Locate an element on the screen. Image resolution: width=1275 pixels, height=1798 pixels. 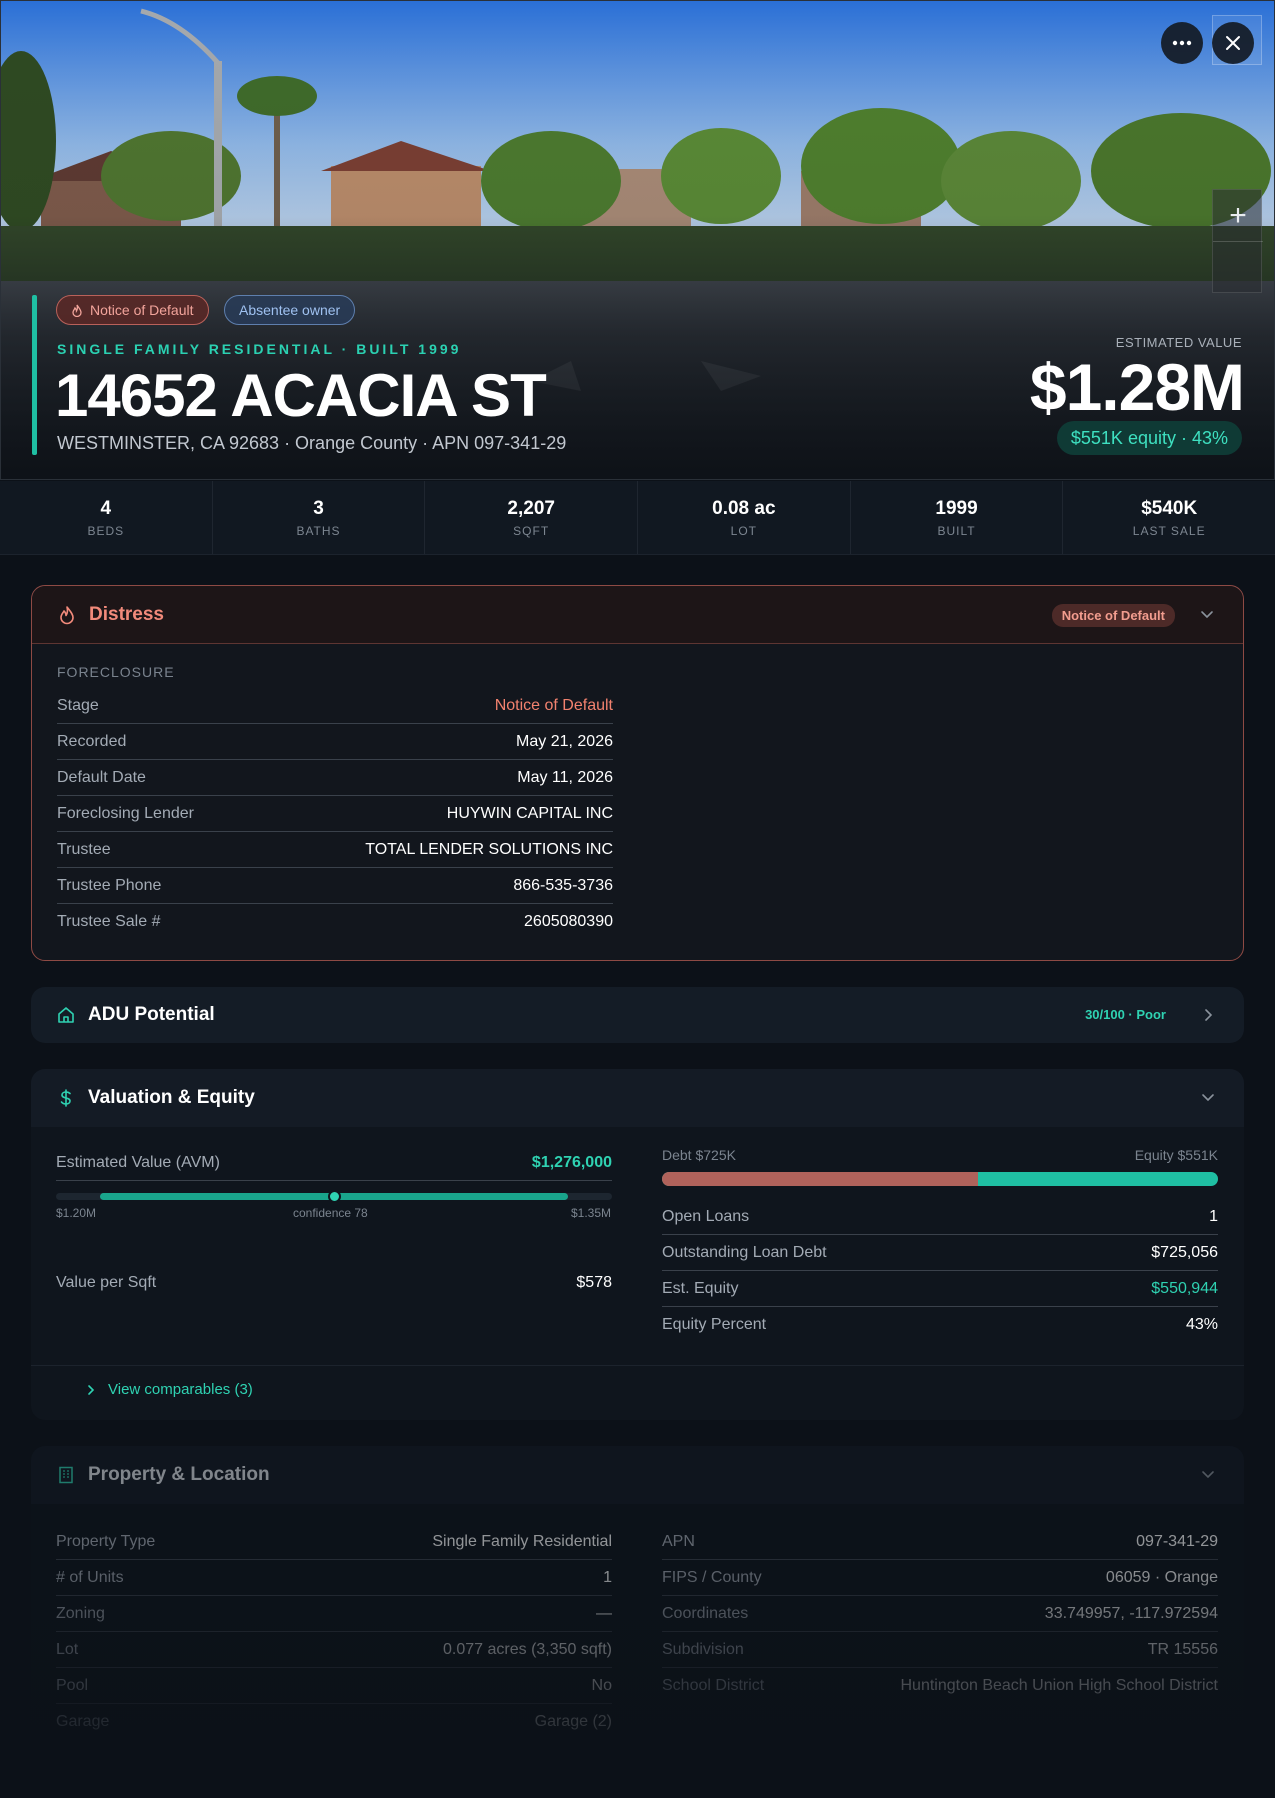
stat-value: 3 is located at coordinates (318, 508).